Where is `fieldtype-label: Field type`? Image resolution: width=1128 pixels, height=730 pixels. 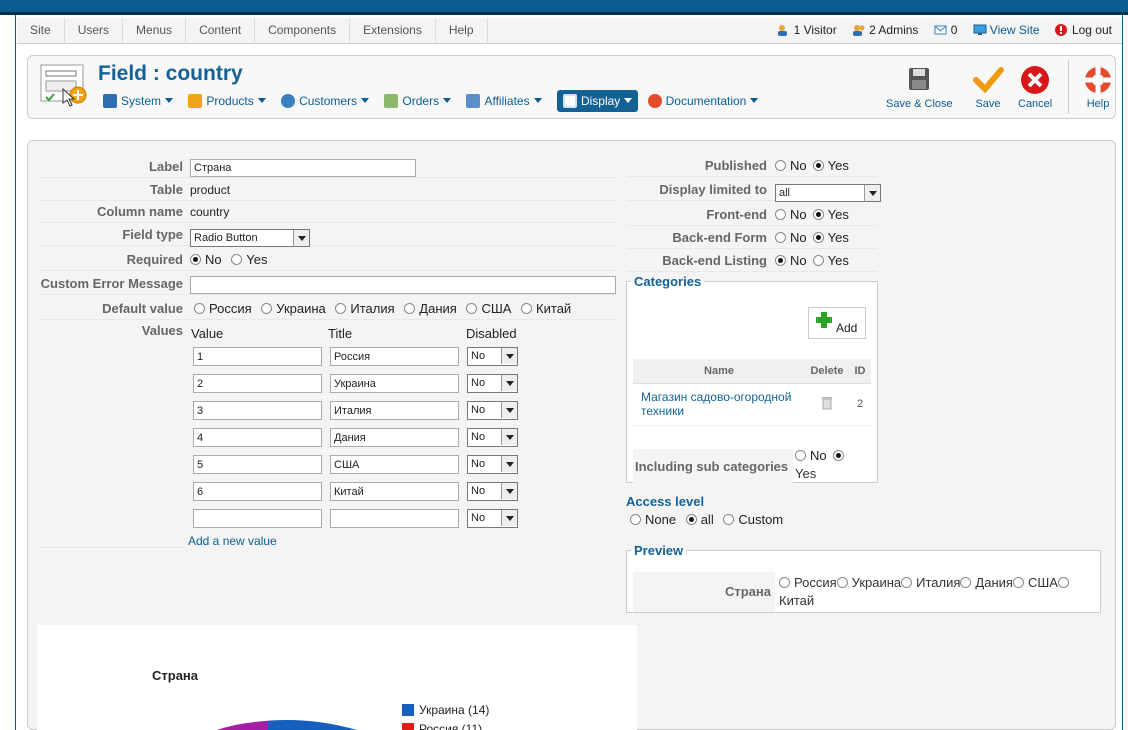 fieldtype-label: Field type is located at coordinates (152, 234).